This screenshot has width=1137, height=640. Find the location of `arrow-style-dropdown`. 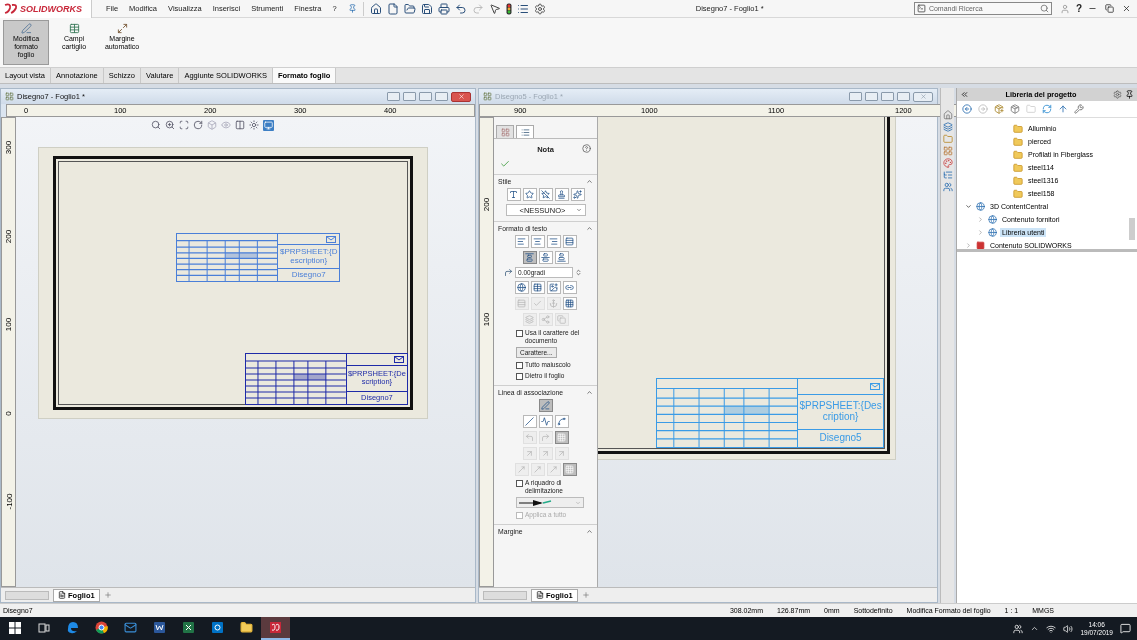

arrow-style-dropdown is located at coordinates (550, 502).